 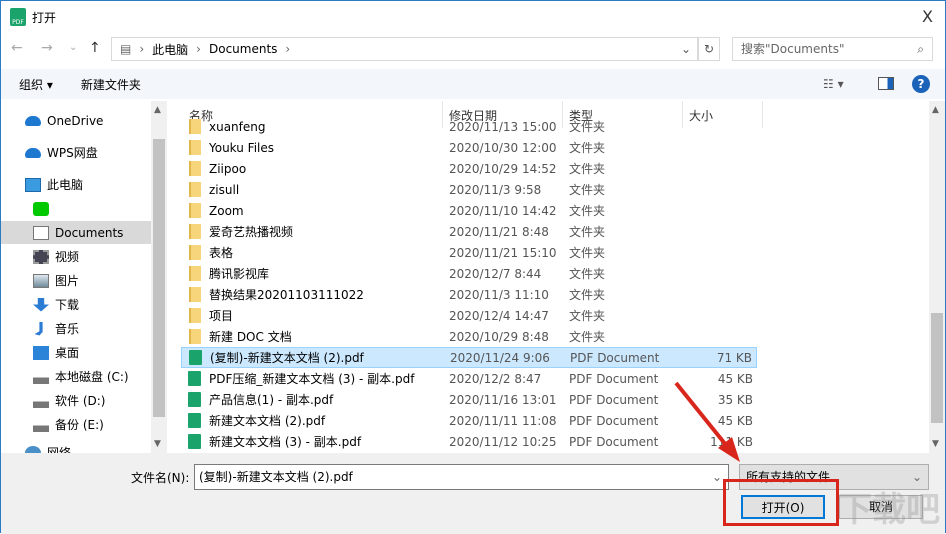 What do you see at coordinates (311, 104) in the screenshot?
I see `sort-ascending-icon: ^` at bounding box center [311, 104].